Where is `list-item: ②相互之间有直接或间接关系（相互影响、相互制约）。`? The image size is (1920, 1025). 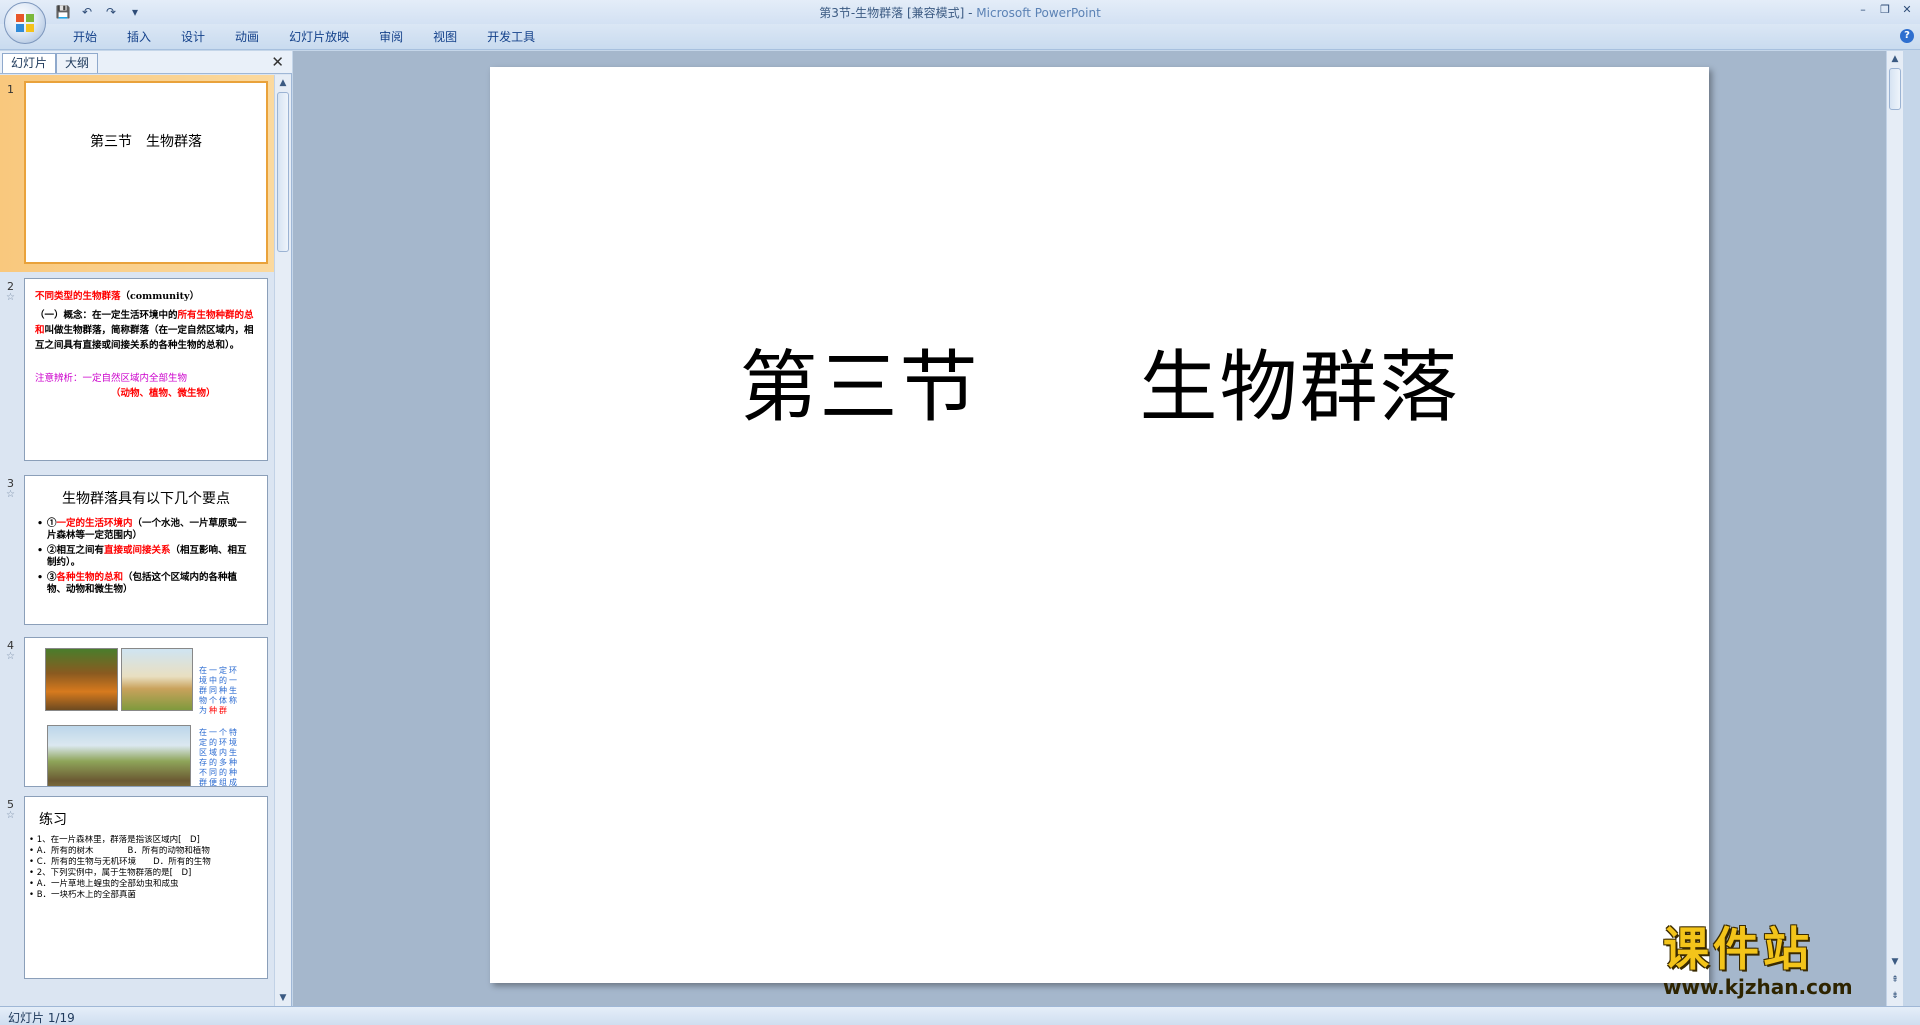 list-item: ②相互之间有直接或间接关系（相互影响、相互制约）。 is located at coordinates (146, 557).